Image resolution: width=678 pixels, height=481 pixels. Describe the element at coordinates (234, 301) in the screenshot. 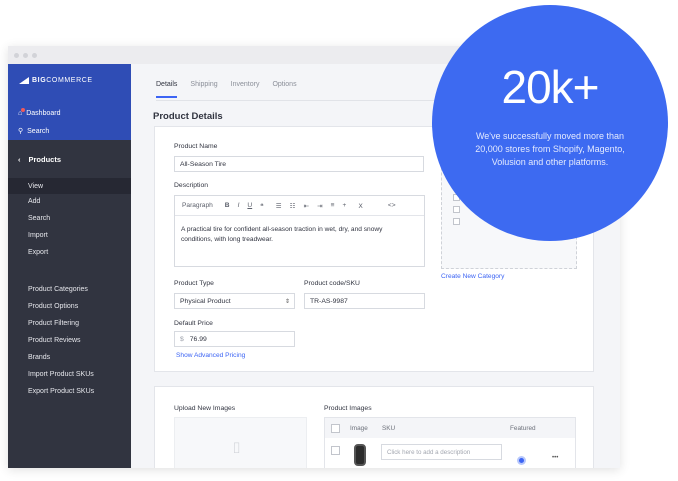

I see `product-type-select: Physical Product ⇕` at that location.